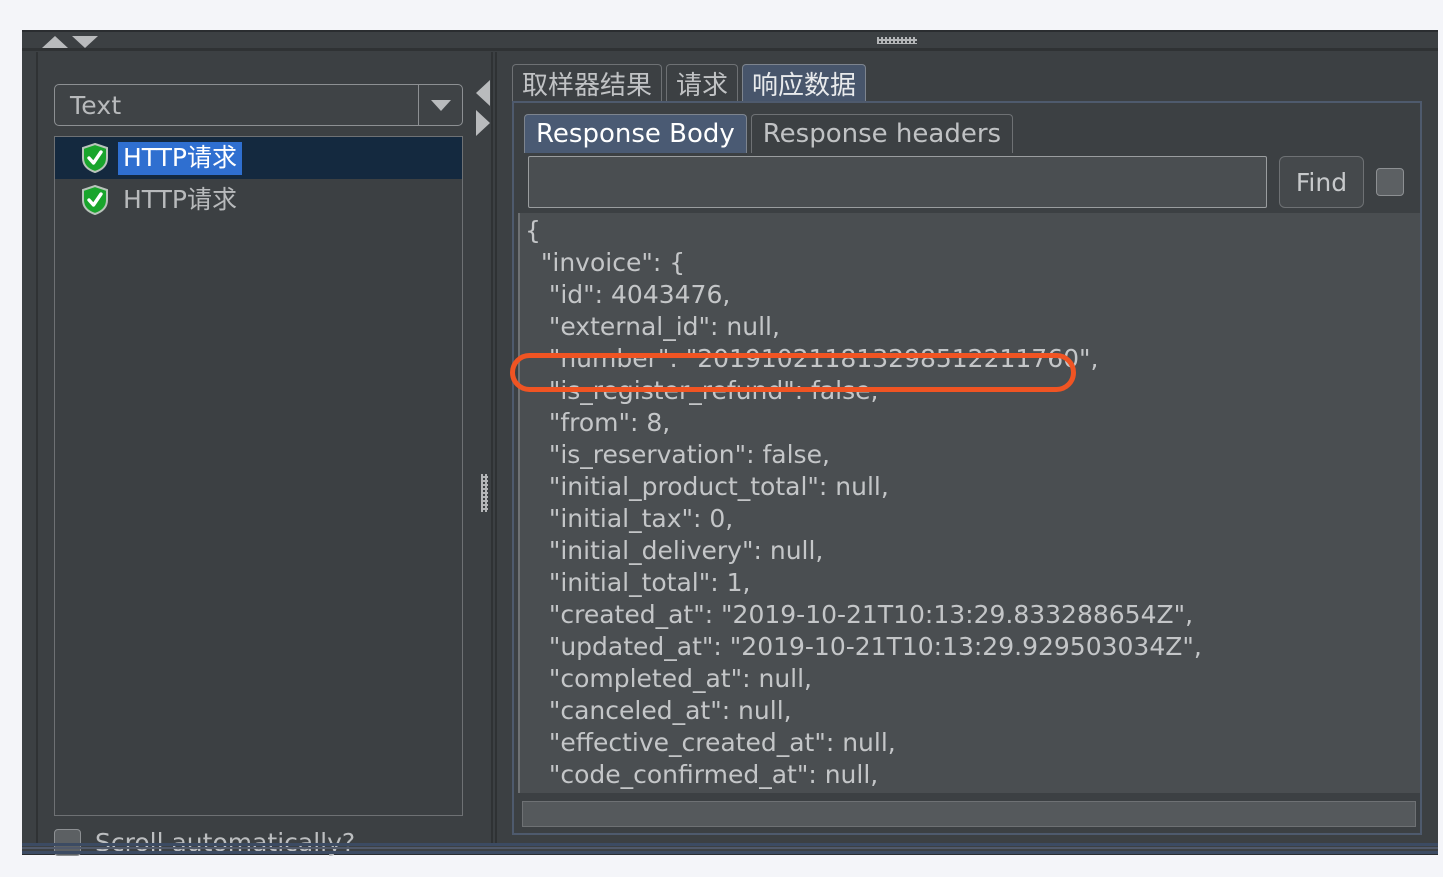  What do you see at coordinates (635, 133) in the screenshot?
I see `tab-response-body: Response Body` at bounding box center [635, 133].